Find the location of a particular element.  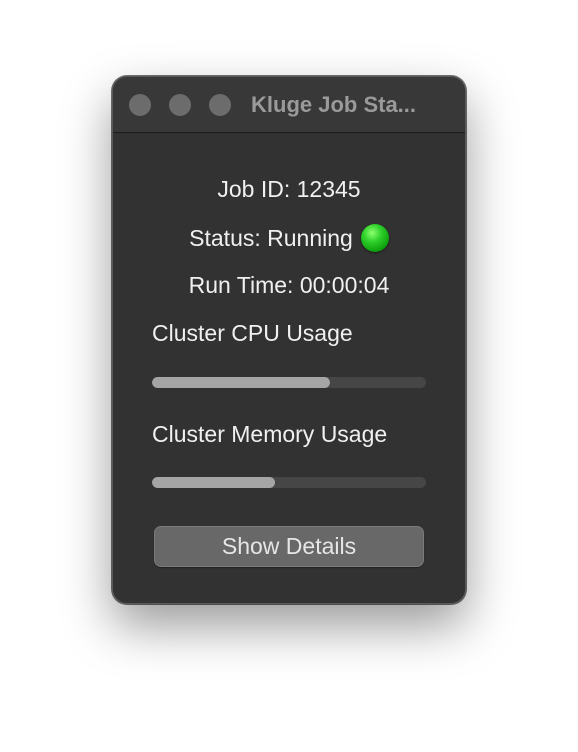

cpu-usage-label: Cluster CPU Usage is located at coordinates (252, 333).